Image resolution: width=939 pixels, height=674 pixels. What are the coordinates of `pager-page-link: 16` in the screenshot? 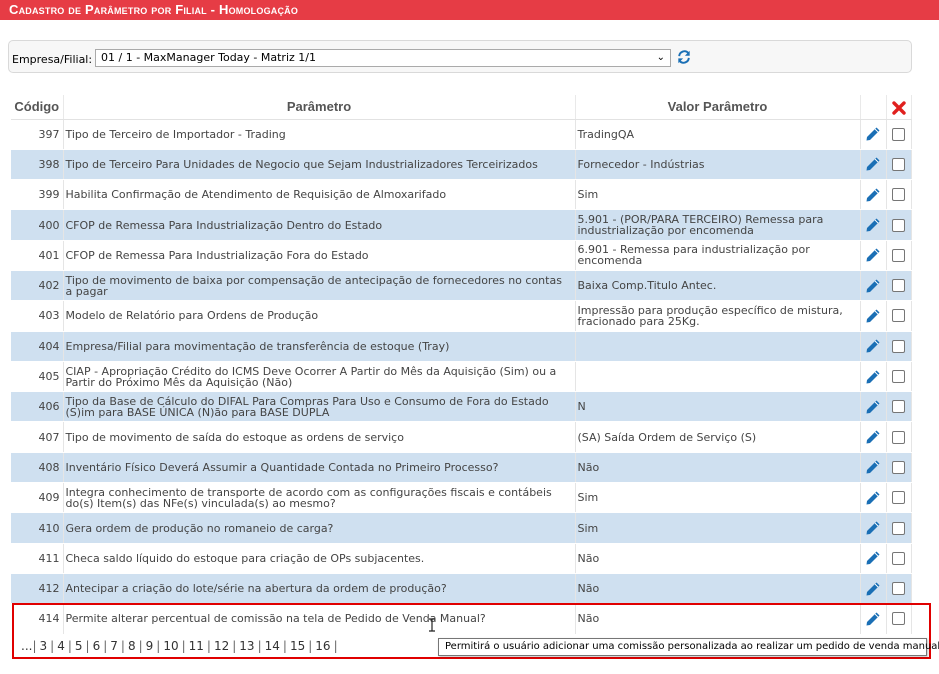 It's located at (322, 646).